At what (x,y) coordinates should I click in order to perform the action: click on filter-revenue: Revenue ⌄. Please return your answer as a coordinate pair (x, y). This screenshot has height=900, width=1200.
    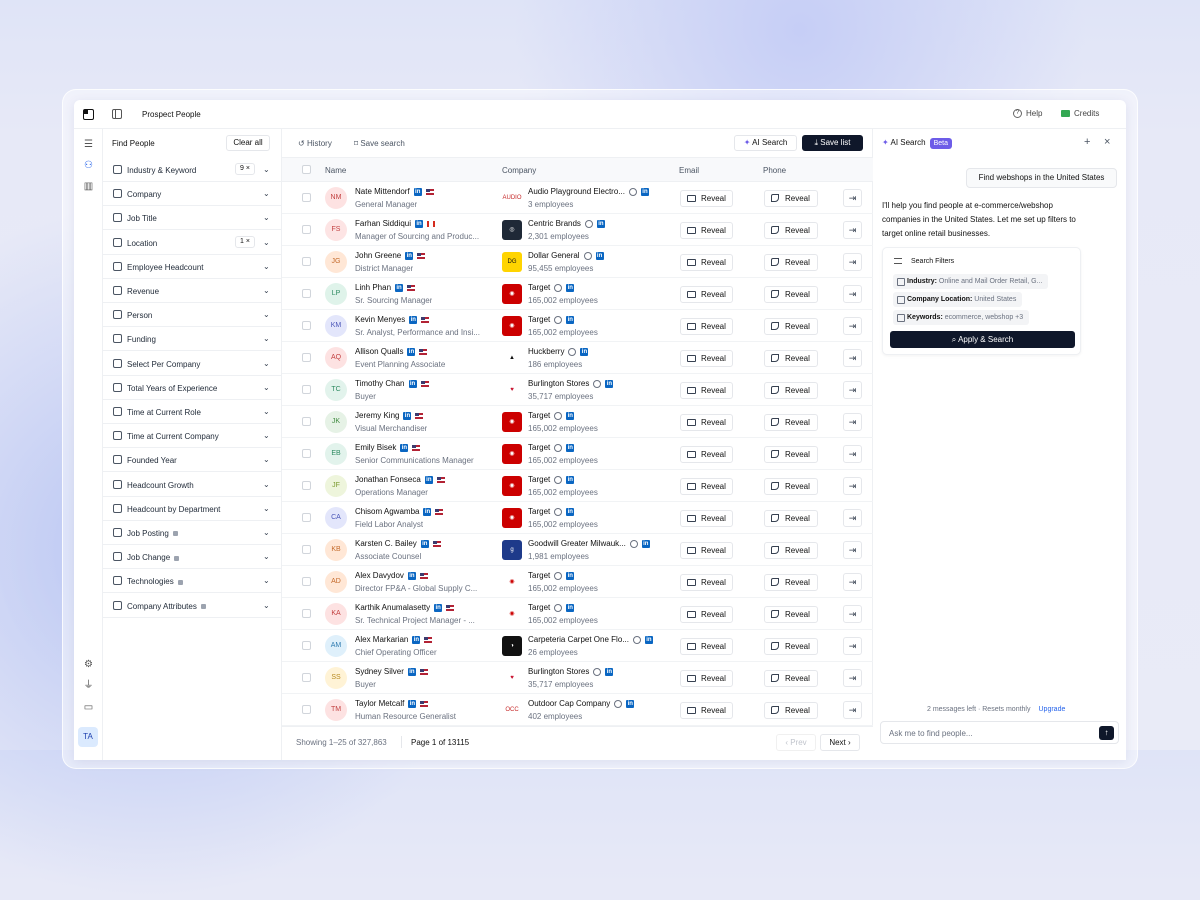
    Looking at the image, I should click on (192, 291).